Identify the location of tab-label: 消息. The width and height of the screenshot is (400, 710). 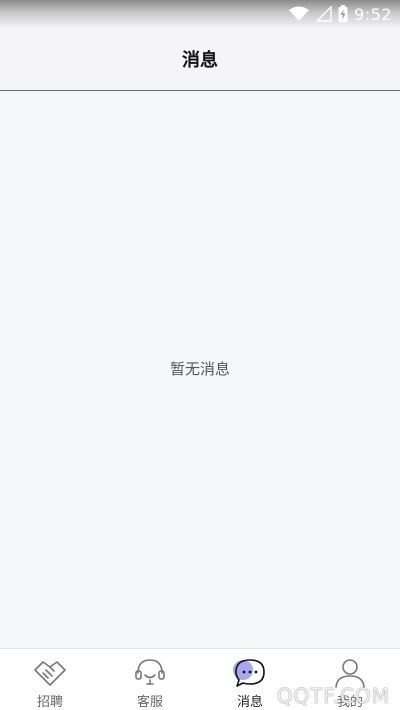
(249, 702).